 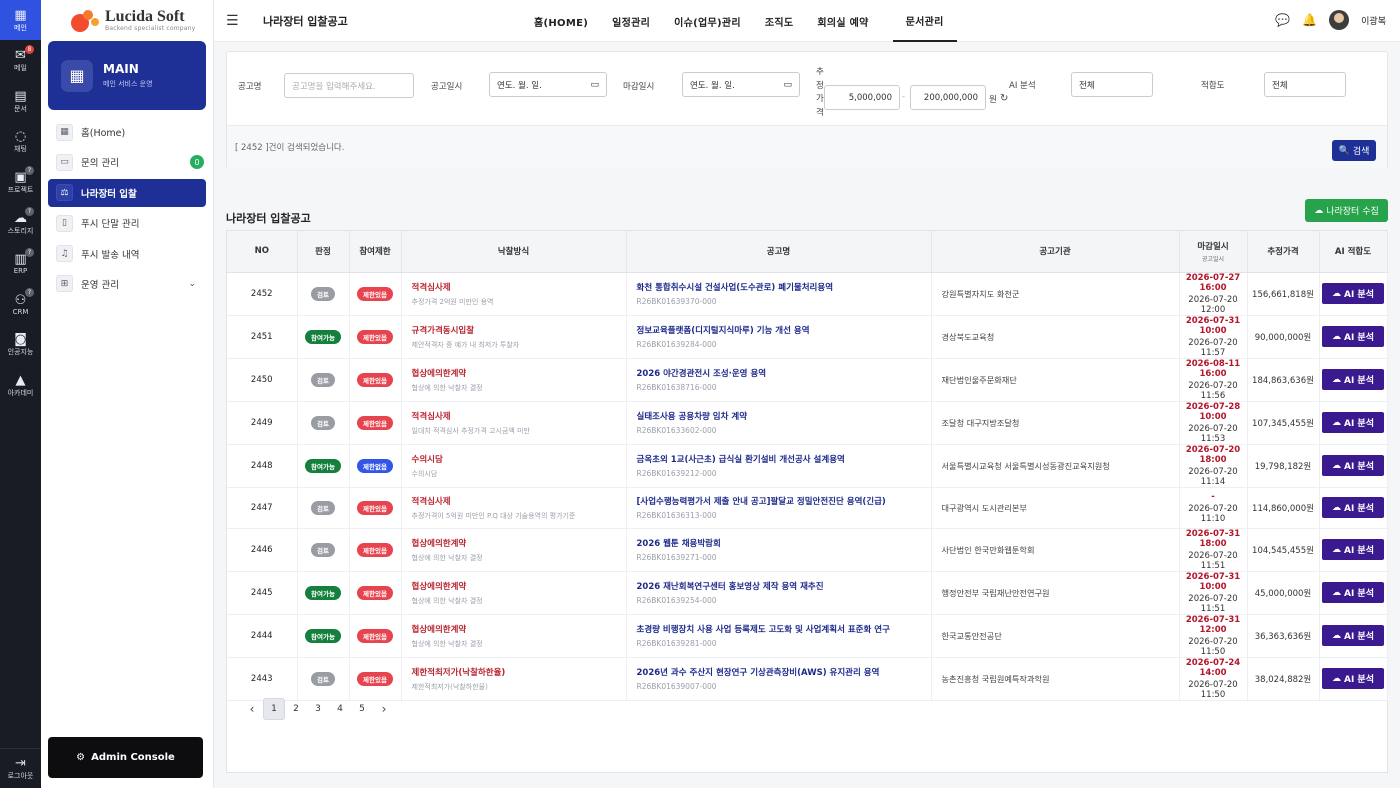 I want to click on menu-item-inquiry: ▭ 문의 관리 0, so click(x=127, y=162).